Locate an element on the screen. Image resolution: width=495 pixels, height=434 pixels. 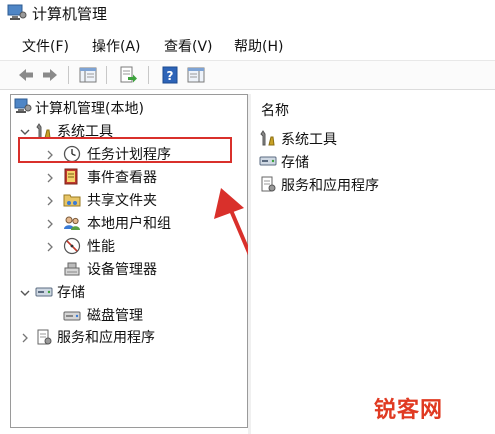
title-bar: 计算机管理 is located at coordinates (247, 13).